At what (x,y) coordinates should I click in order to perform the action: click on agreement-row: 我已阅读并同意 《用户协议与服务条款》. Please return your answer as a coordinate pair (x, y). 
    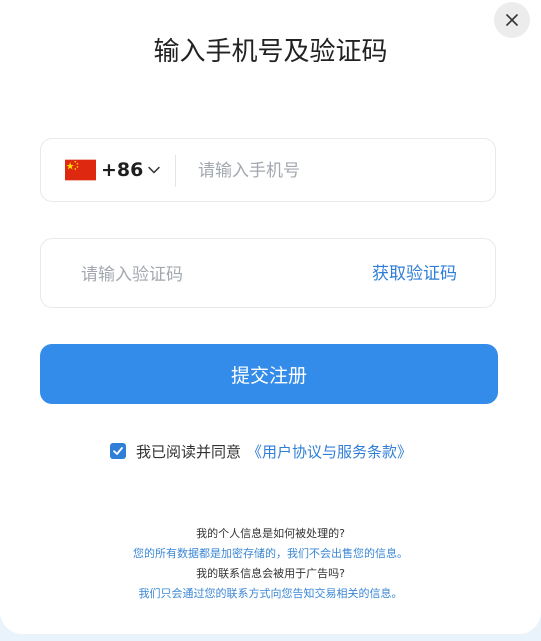
    Looking at the image, I should click on (261, 451).